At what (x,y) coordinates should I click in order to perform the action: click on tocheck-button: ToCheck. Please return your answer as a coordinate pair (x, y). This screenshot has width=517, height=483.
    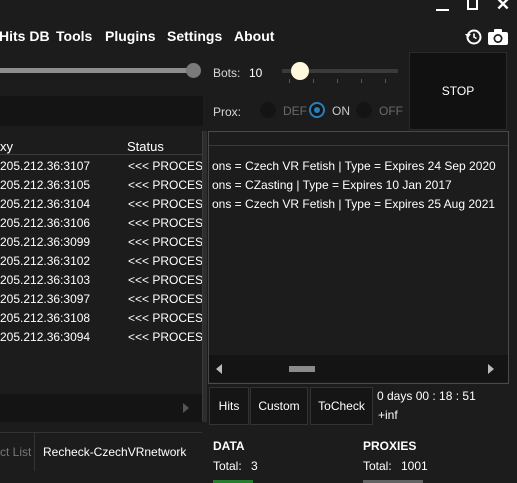
    Looking at the image, I should click on (341, 406).